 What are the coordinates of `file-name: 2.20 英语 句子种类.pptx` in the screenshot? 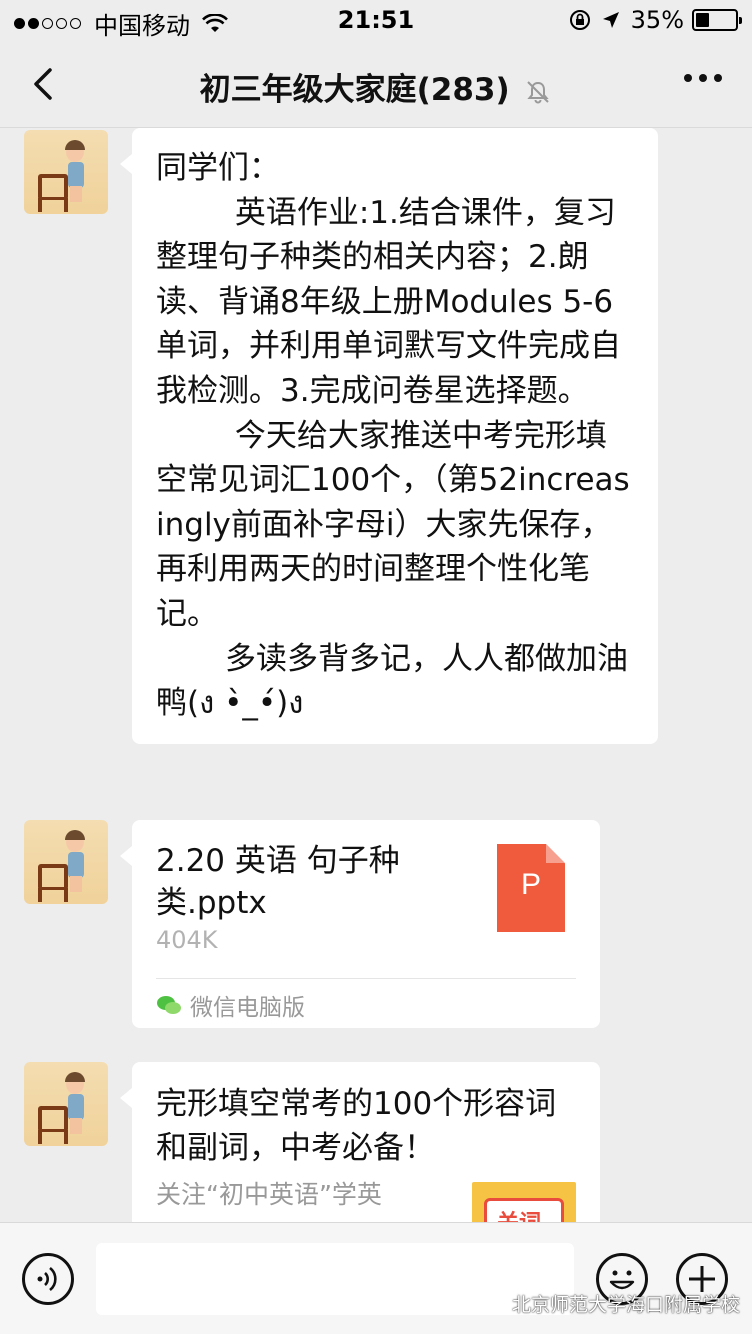 It's located at (278, 882).